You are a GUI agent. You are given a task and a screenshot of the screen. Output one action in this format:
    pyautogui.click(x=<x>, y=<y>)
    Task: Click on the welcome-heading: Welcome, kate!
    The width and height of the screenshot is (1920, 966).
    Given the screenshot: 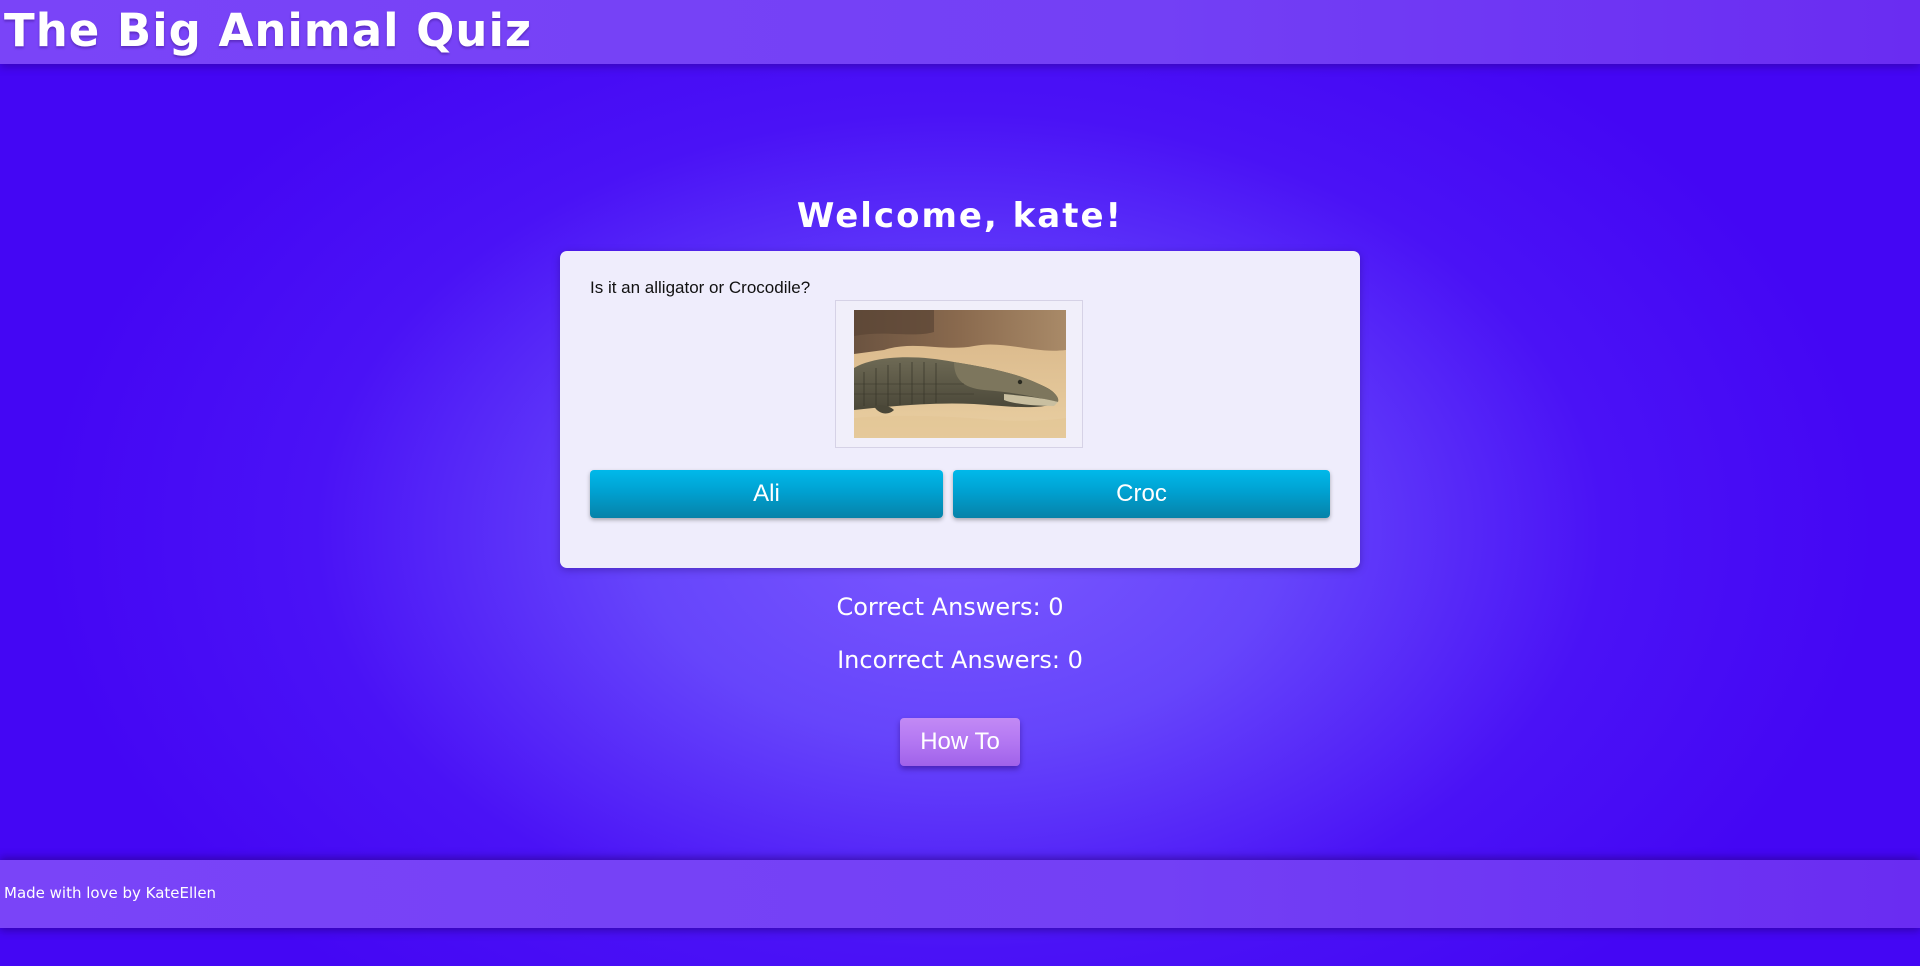 What is the action you would take?
    pyautogui.click(x=960, y=216)
    